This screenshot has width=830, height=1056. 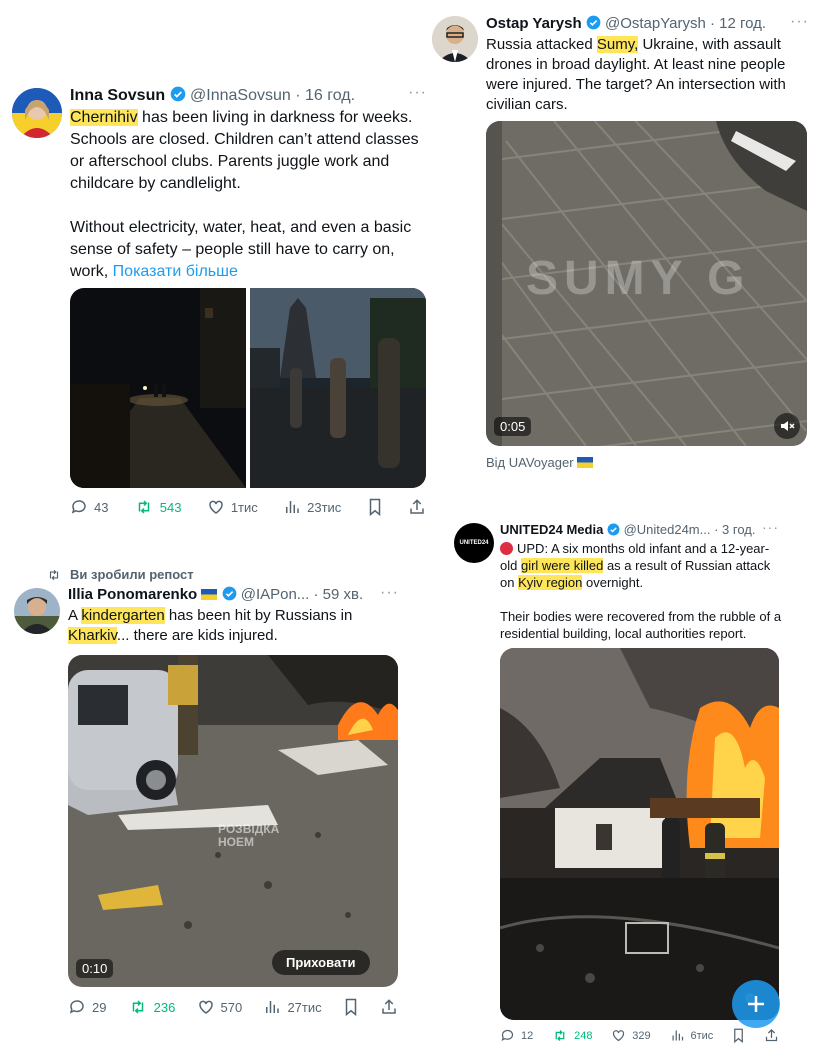 What do you see at coordinates (175, 271) in the screenshot?
I see `show-more-link: Показати більше` at bounding box center [175, 271].